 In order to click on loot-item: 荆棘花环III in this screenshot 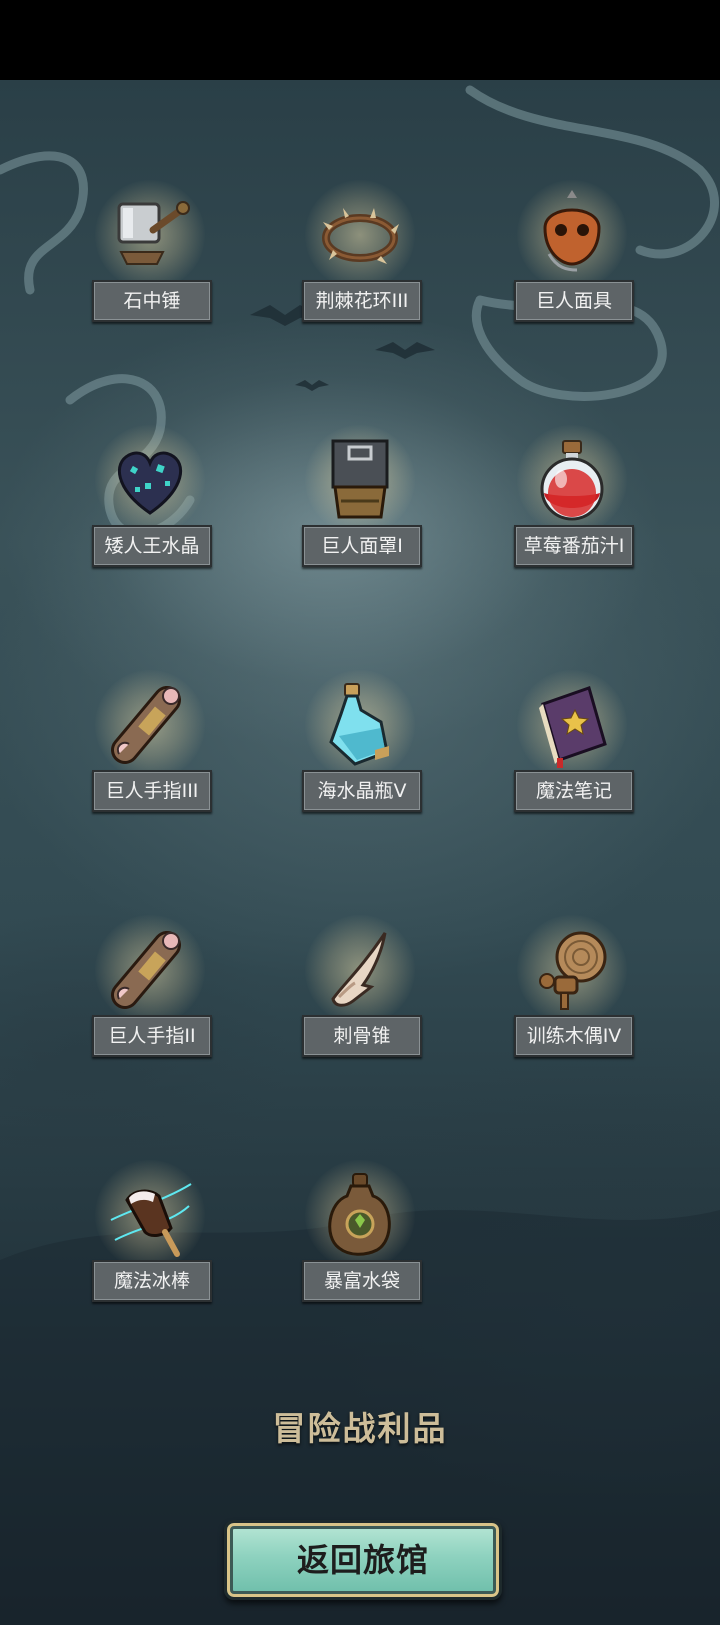, I will do `click(360, 265)`.